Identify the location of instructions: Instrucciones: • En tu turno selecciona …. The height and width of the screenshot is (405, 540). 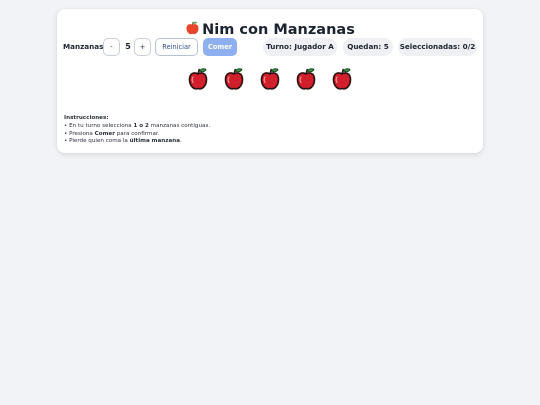
(137, 130).